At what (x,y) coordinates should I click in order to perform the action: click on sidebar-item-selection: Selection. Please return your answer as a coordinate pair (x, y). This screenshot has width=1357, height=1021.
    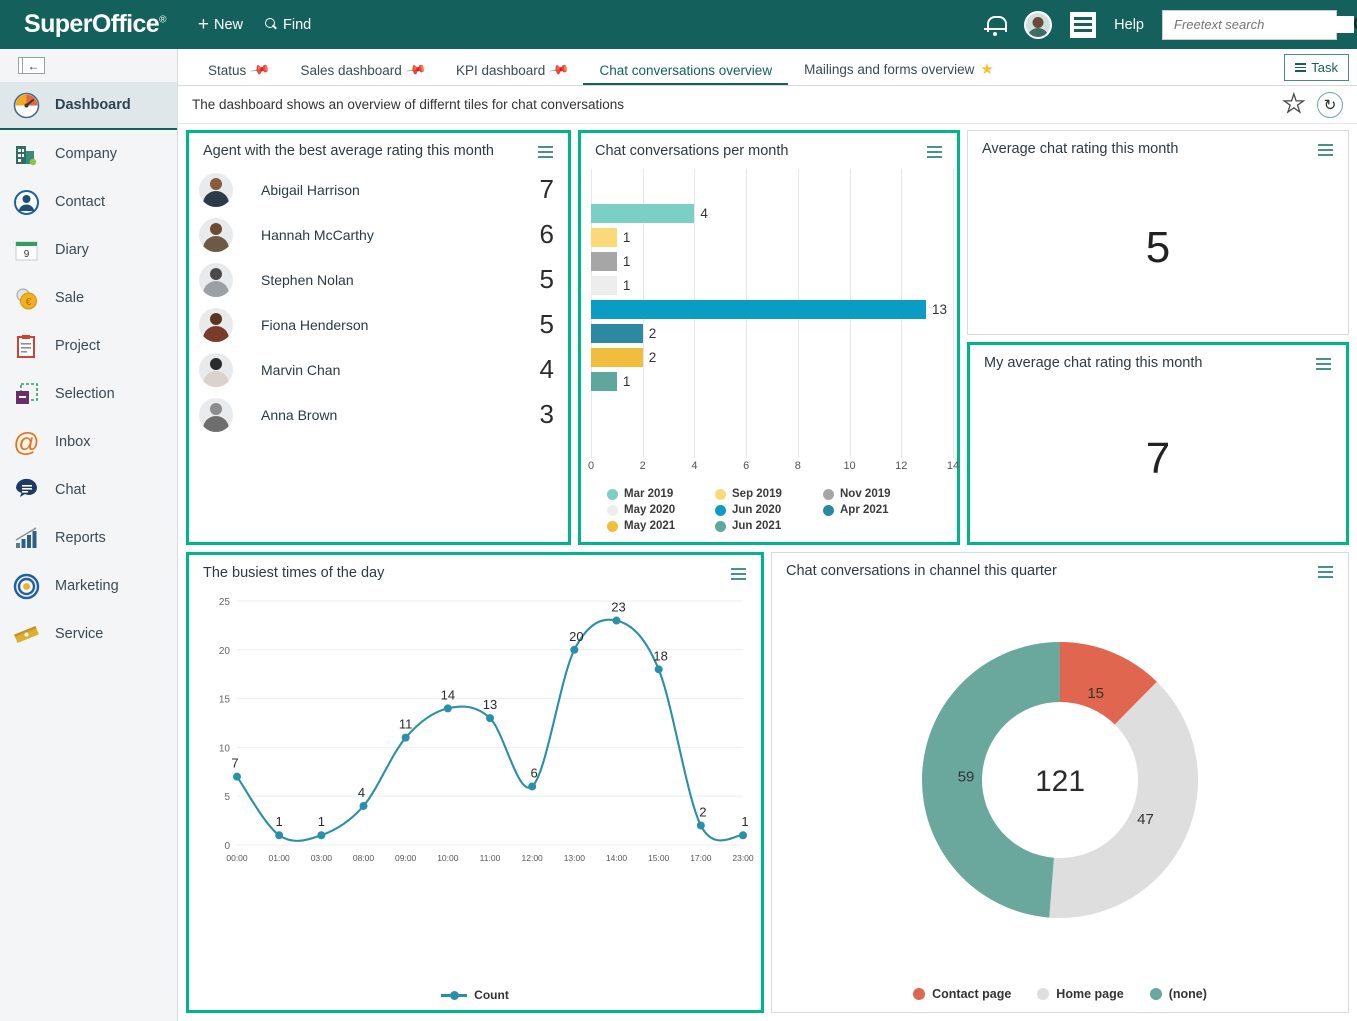
    Looking at the image, I should click on (88, 394).